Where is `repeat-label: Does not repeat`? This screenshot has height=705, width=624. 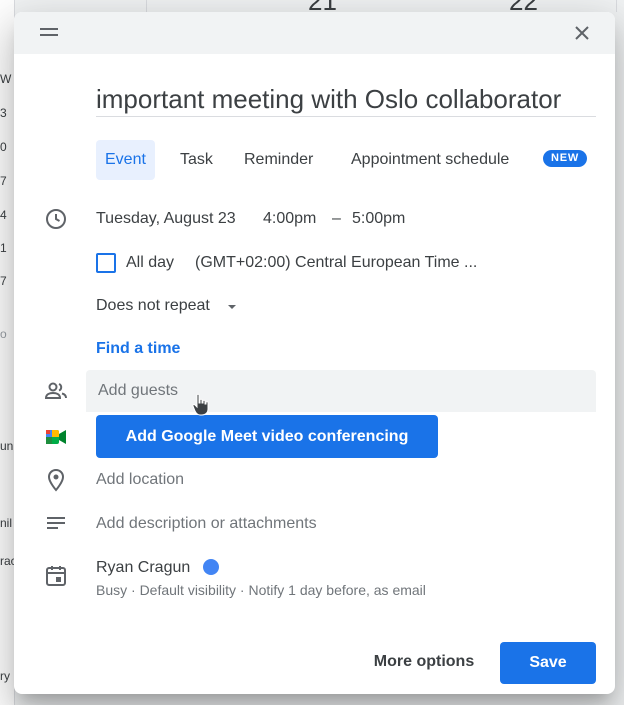 repeat-label: Does not repeat is located at coordinates (153, 305).